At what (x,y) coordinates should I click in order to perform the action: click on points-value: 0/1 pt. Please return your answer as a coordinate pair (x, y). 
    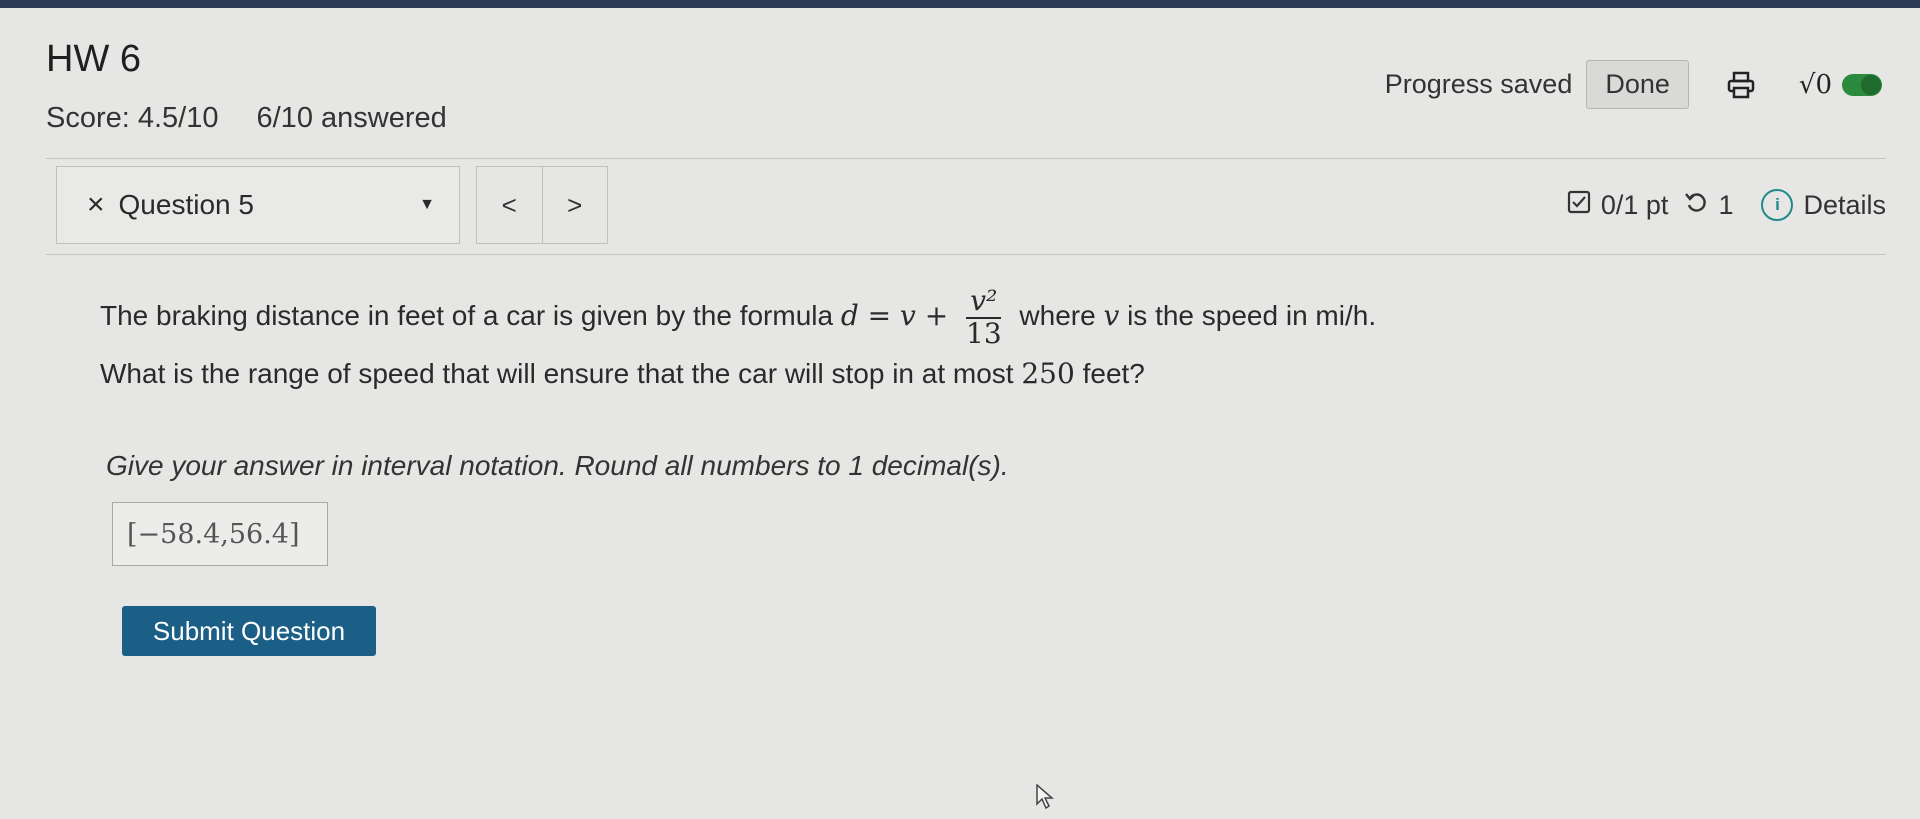
    Looking at the image, I should click on (1634, 204).